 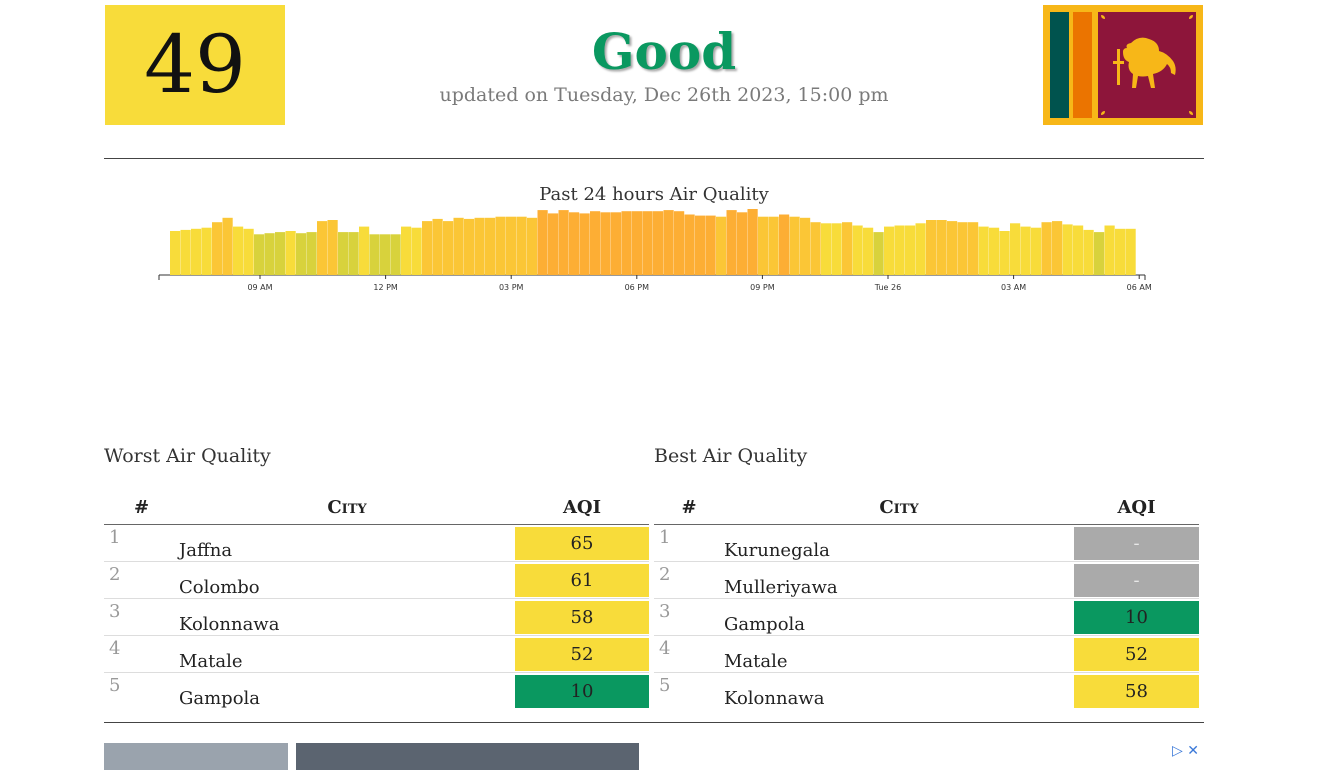 I want to click on close-icon: ✕, so click(x=1193, y=751).